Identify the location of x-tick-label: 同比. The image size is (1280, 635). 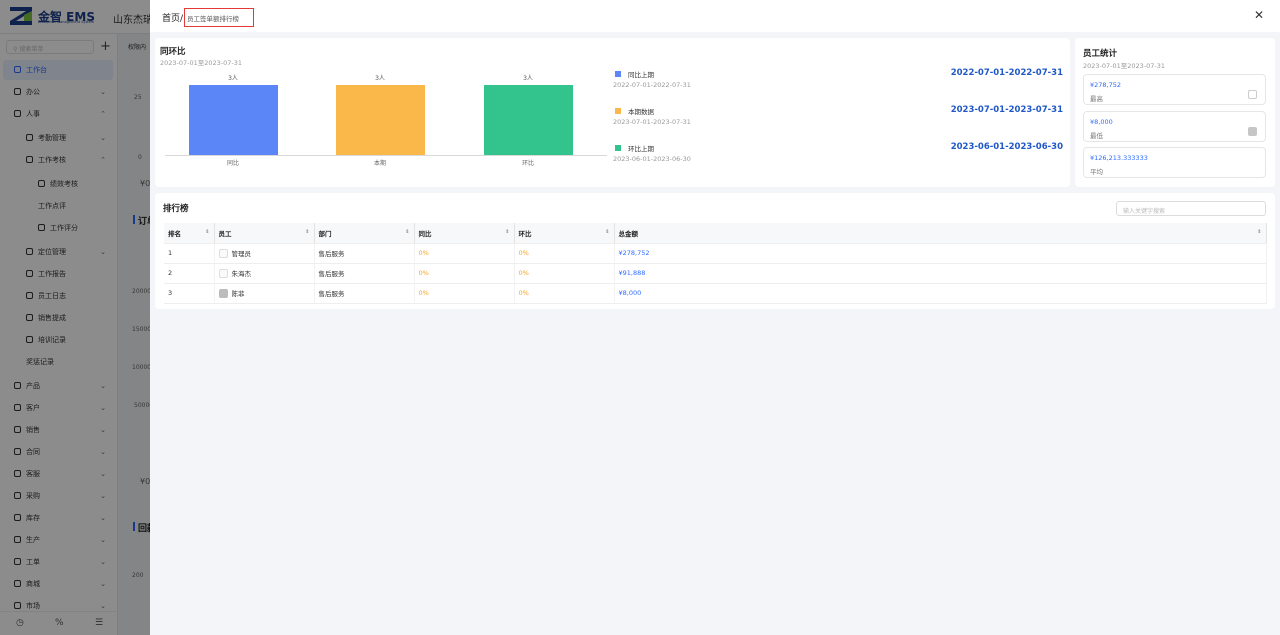
(232, 163).